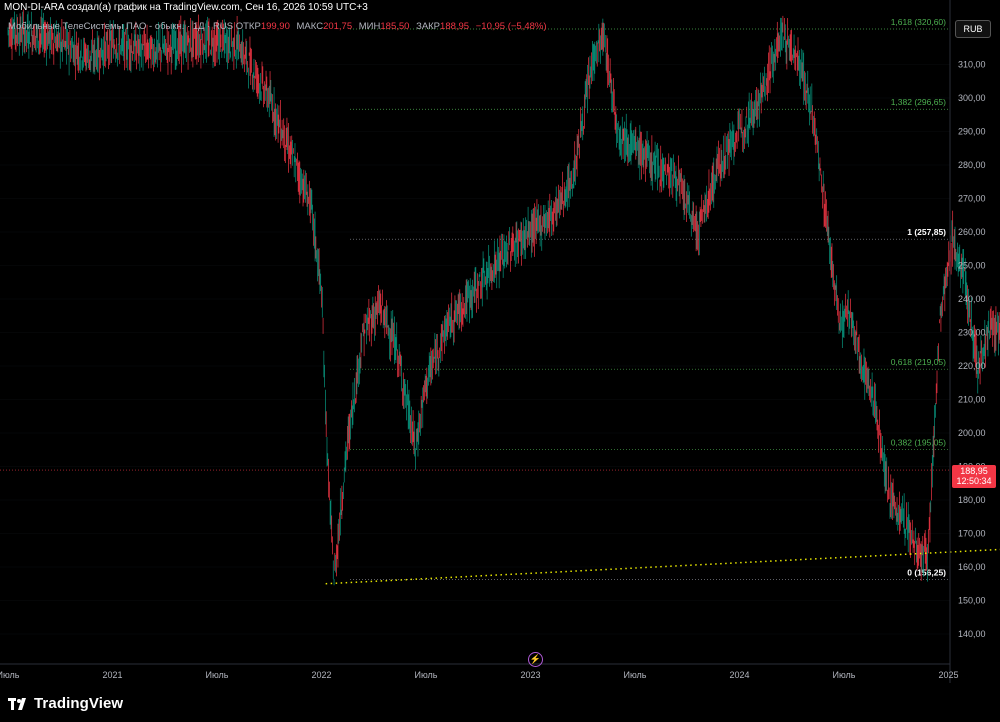  I want to click on y-tick-label: 160,00, so click(972, 567).